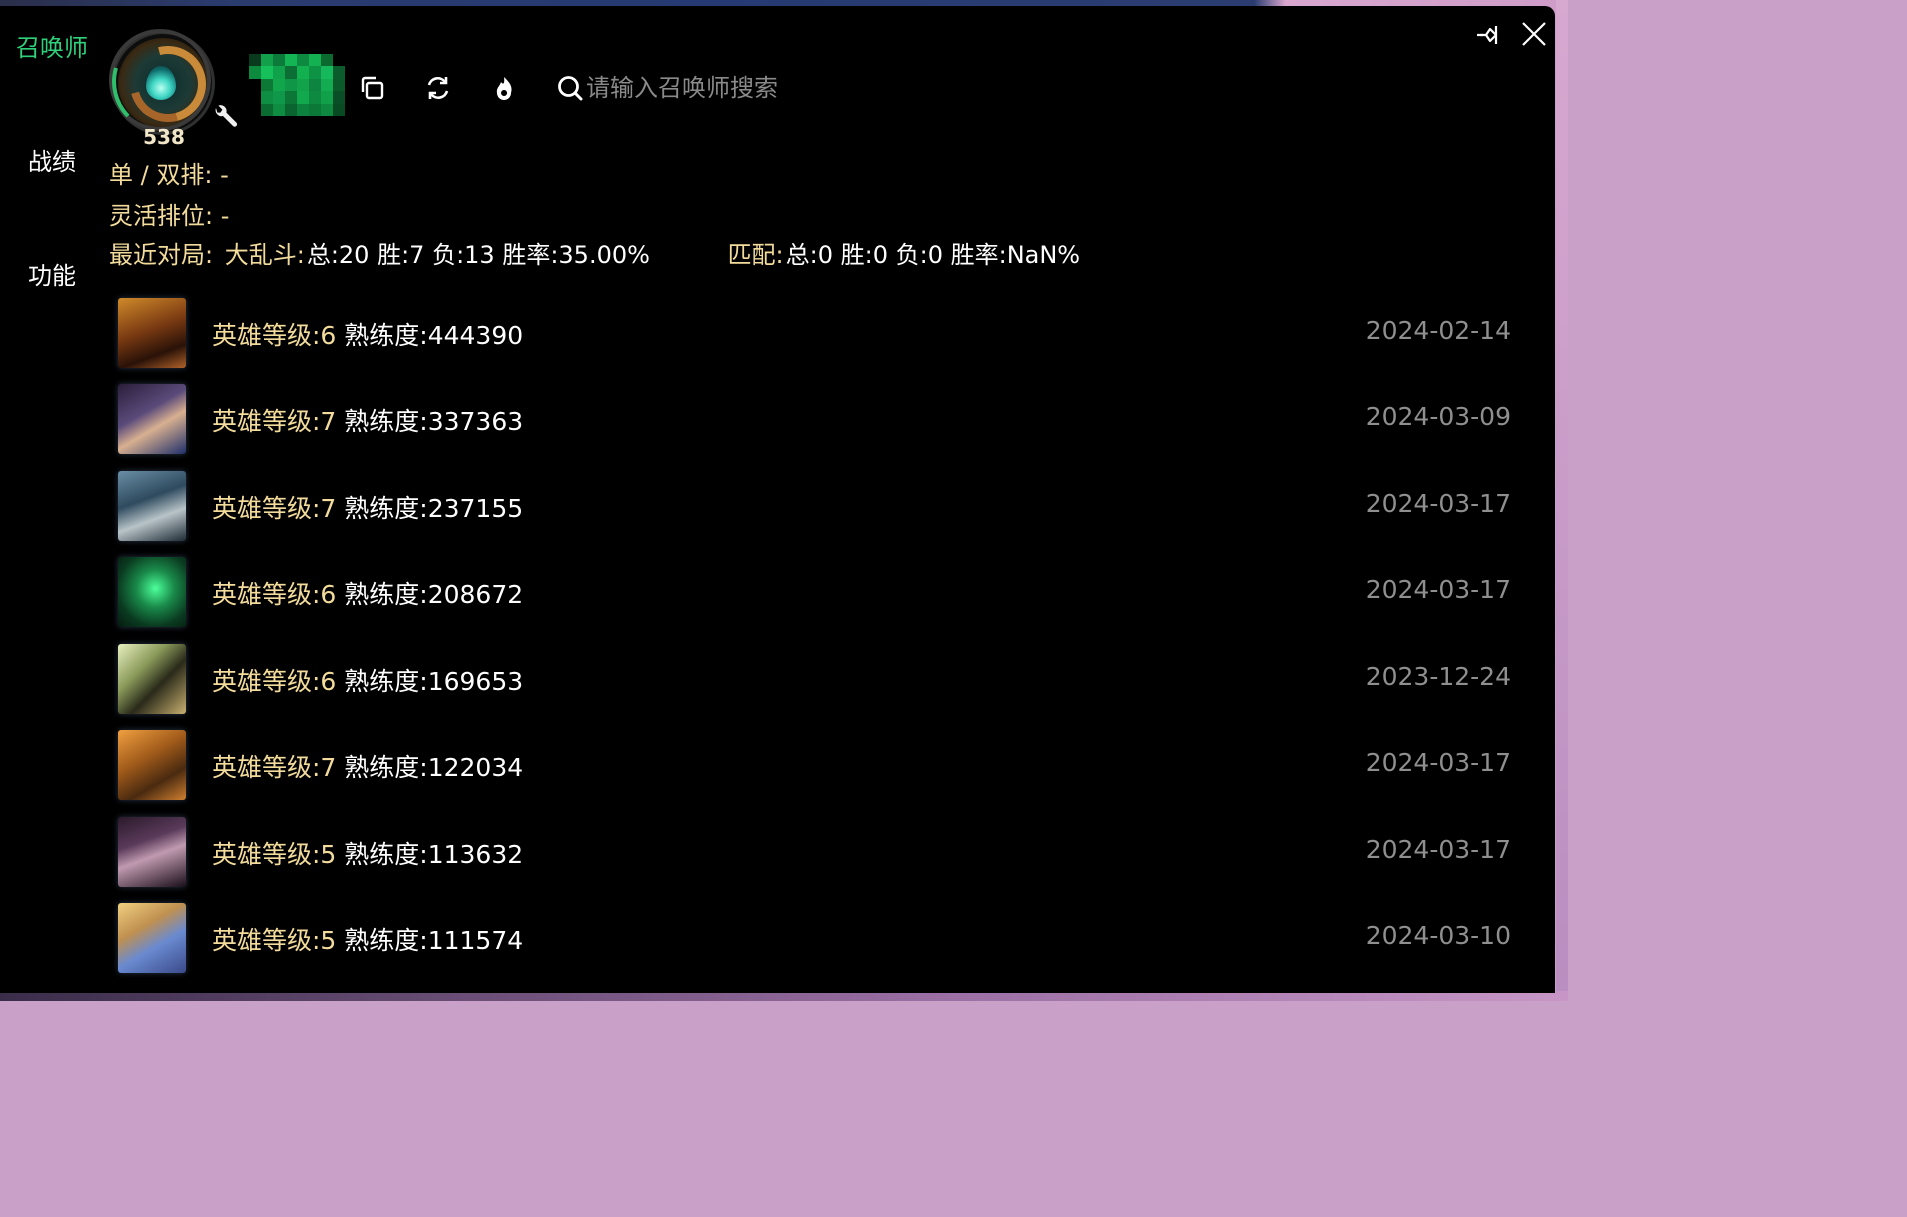  I want to click on recent-label: 最近对局:, so click(161, 255).